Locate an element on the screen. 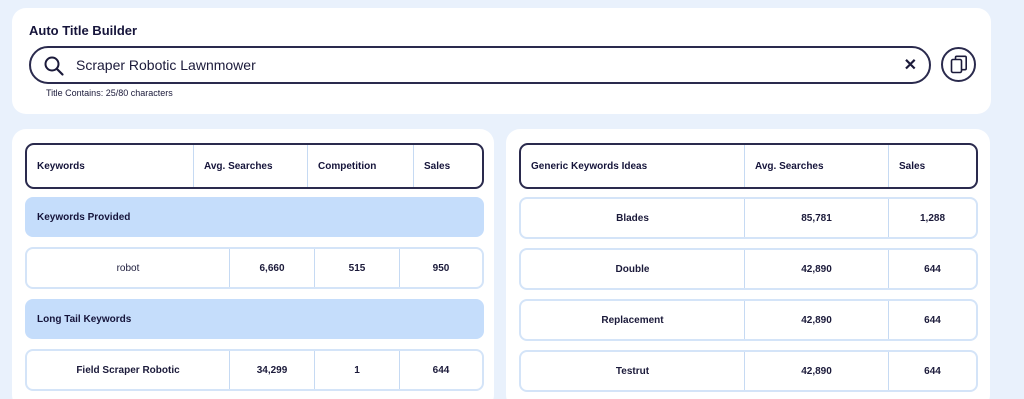 This screenshot has width=1024, height=399. title-search-input: Scraper Robotic Lawnmower ✕ is located at coordinates (480, 65).